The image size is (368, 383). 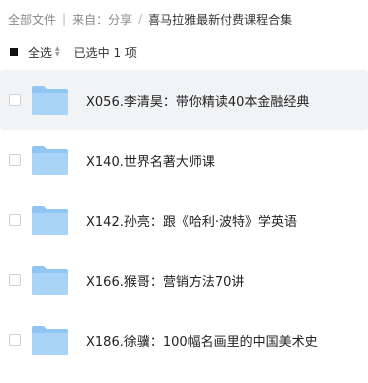 I want to click on select-all-label: 全选, so click(x=40, y=52).